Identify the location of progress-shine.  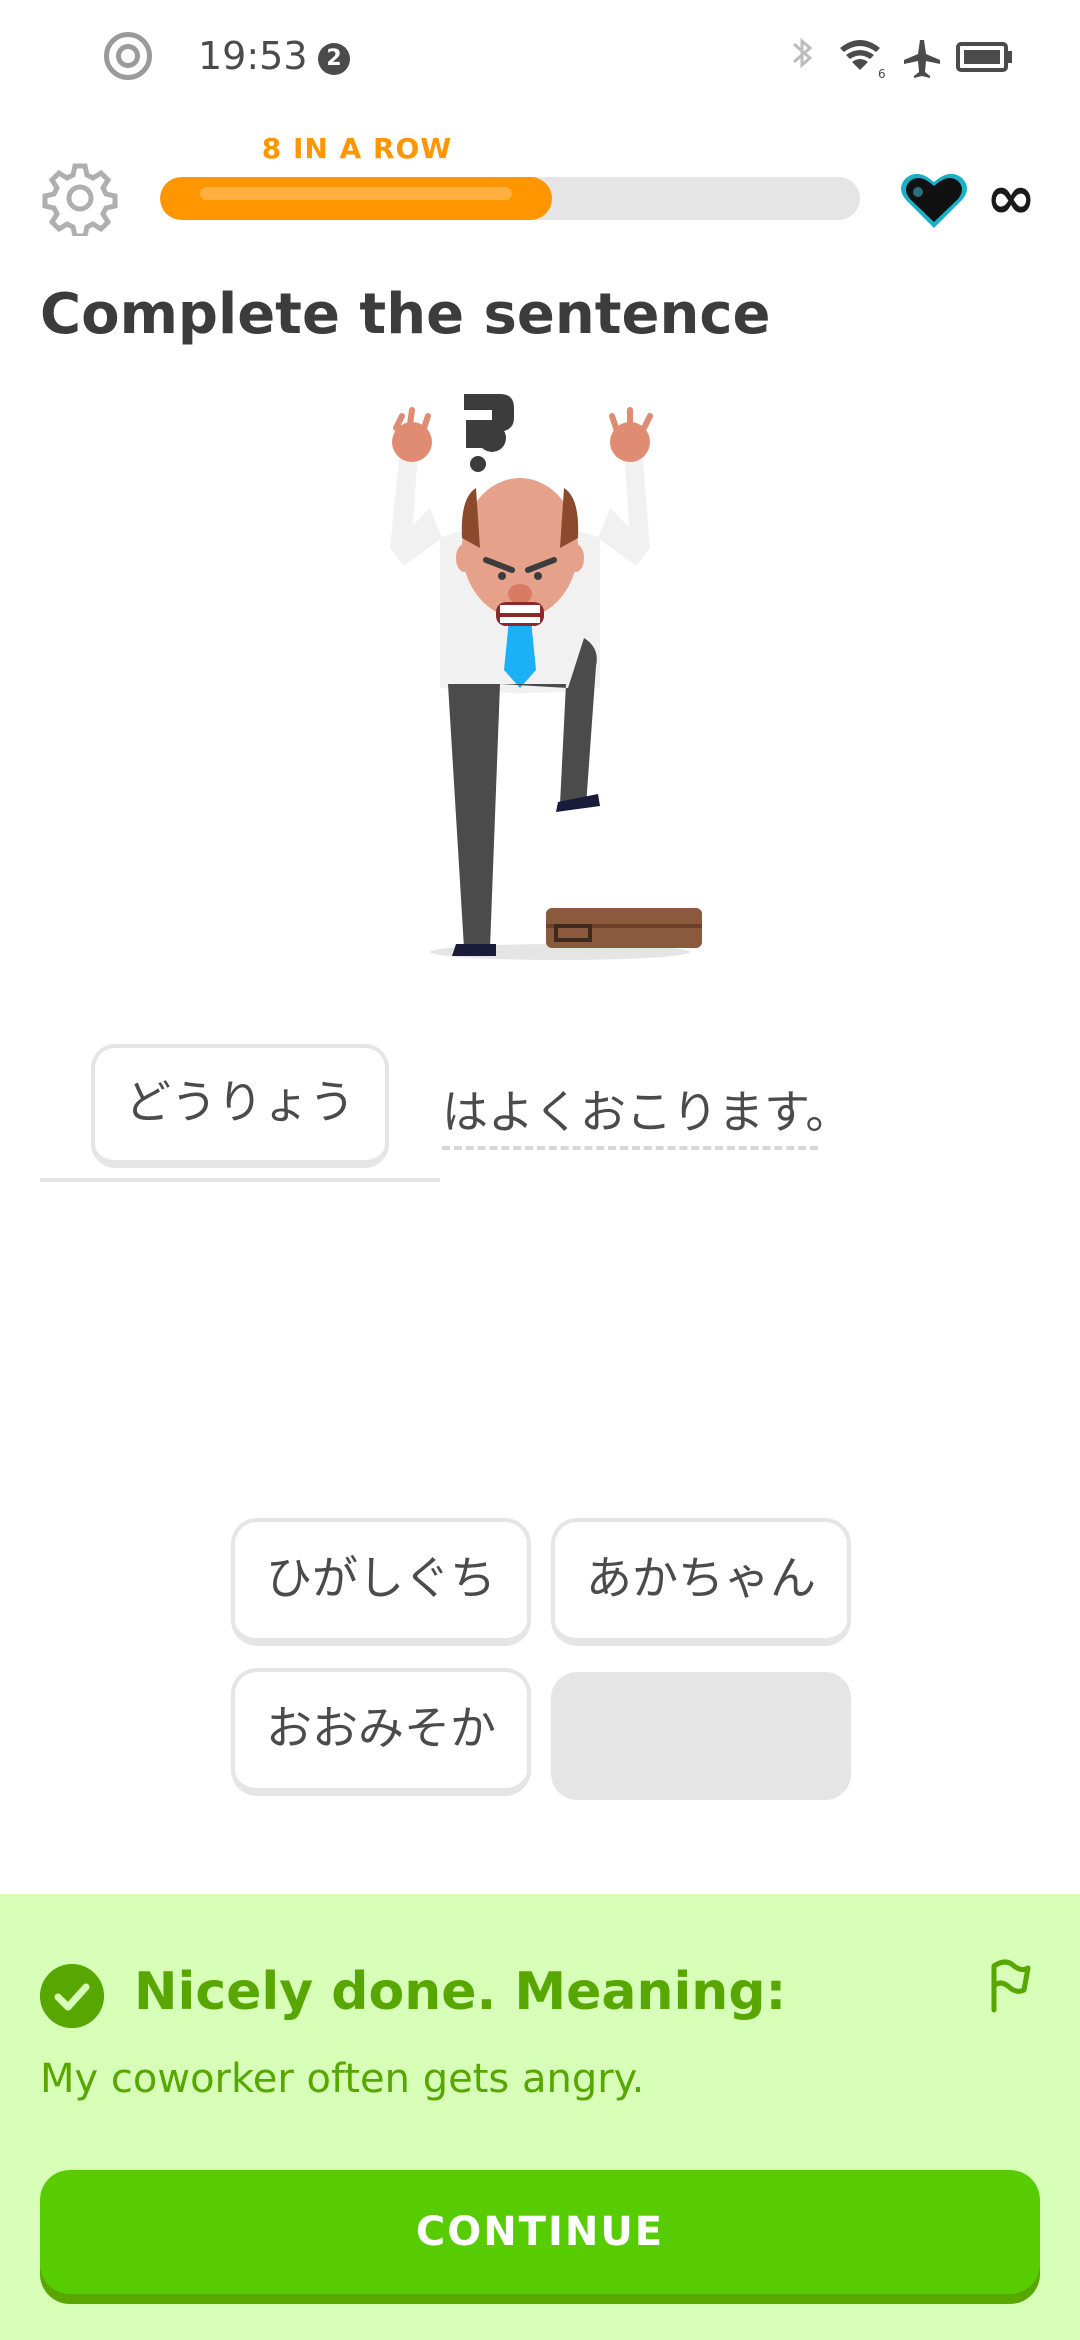
(356, 193).